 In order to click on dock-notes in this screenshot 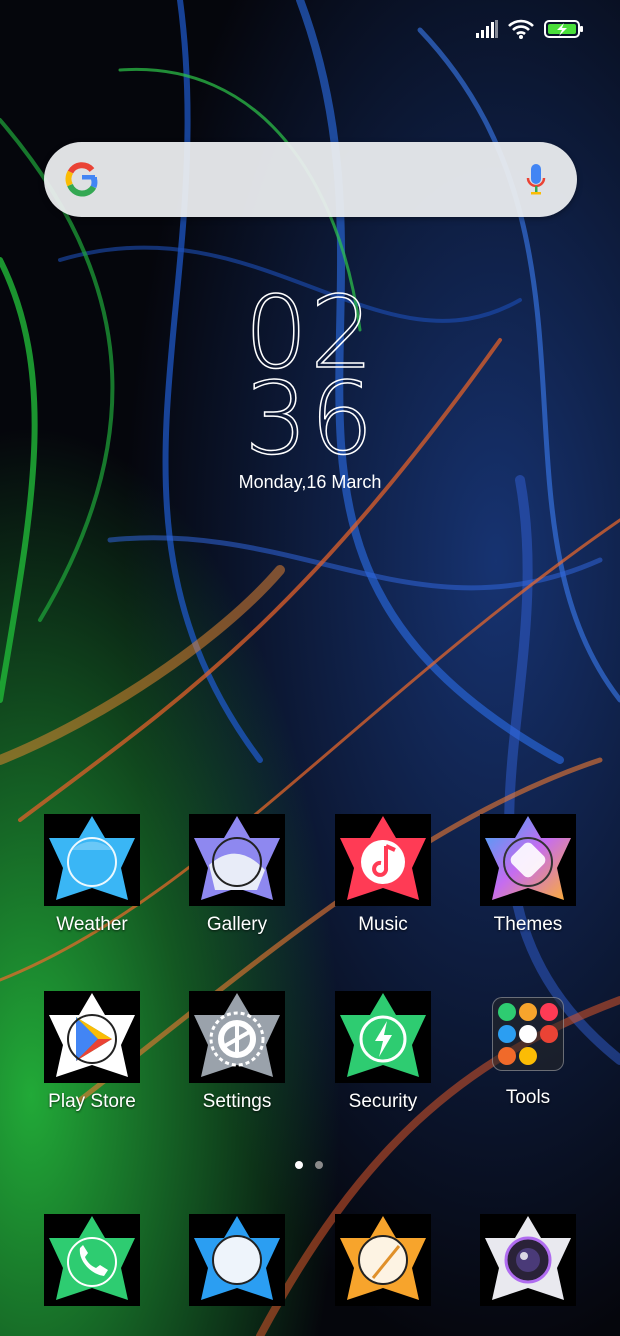, I will do `click(383, 1260)`.